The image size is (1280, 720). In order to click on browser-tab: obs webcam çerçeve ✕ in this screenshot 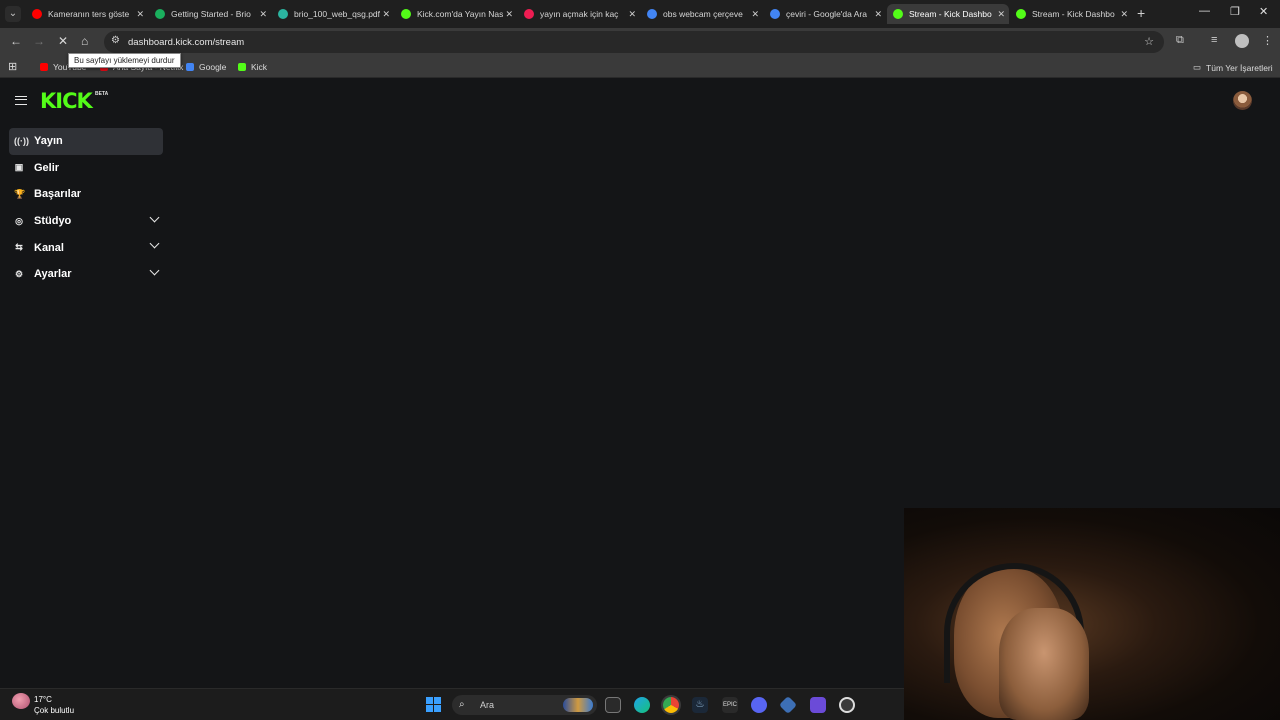, I will do `click(702, 14)`.